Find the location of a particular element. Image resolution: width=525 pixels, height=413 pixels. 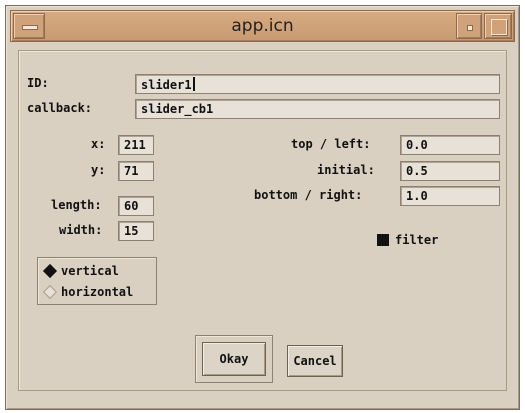

filter-checkbox is located at coordinates (383, 240).